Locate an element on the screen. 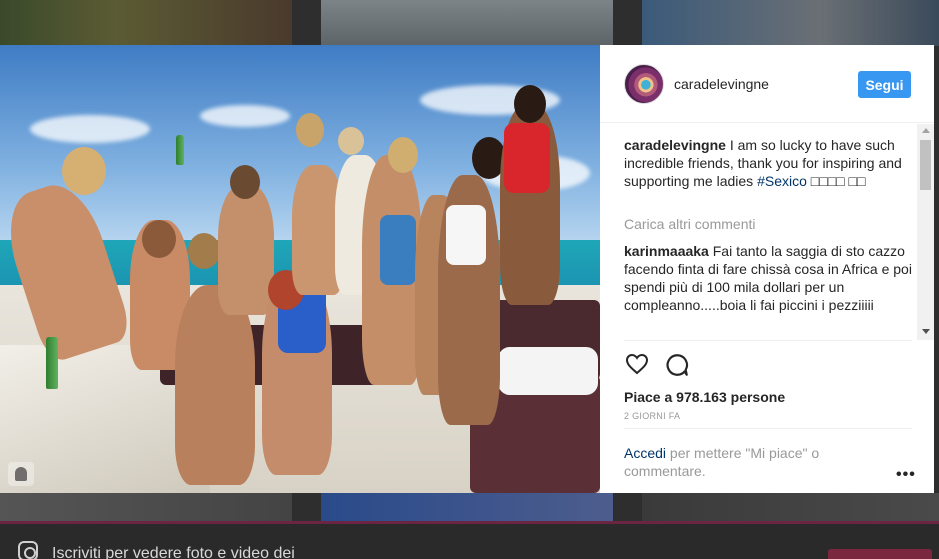 The height and width of the screenshot is (559, 939). post-header: caradelevingne Segui is located at coordinates (767, 84).